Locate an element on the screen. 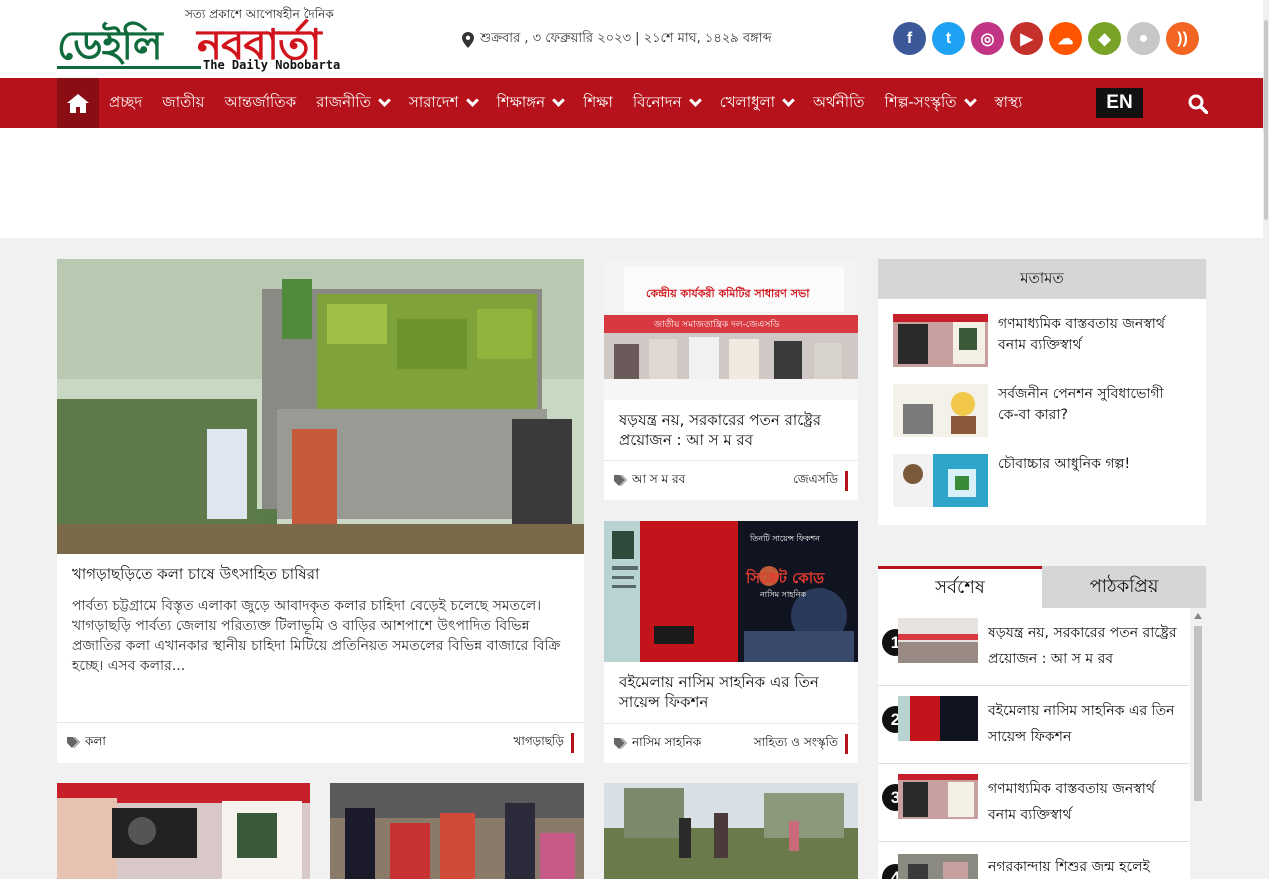 The height and width of the screenshot is (879, 1269). instagram-icon: ◎ is located at coordinates (987, 38).